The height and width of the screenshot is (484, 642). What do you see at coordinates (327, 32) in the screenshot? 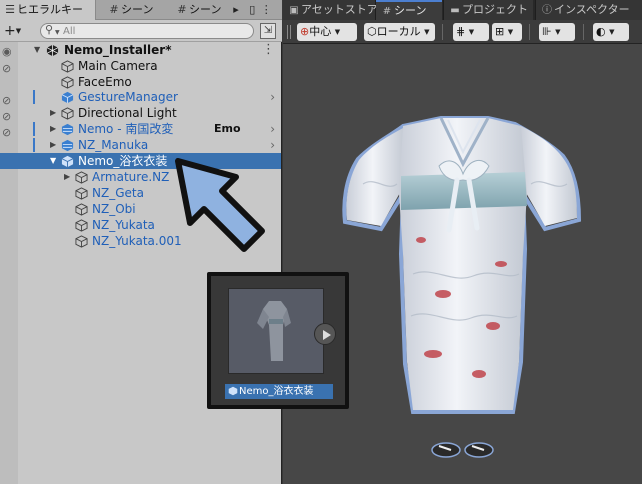
I see `pivot-mode-dropdown: ⊕中心 ▼` at bounding box center [327, 32].